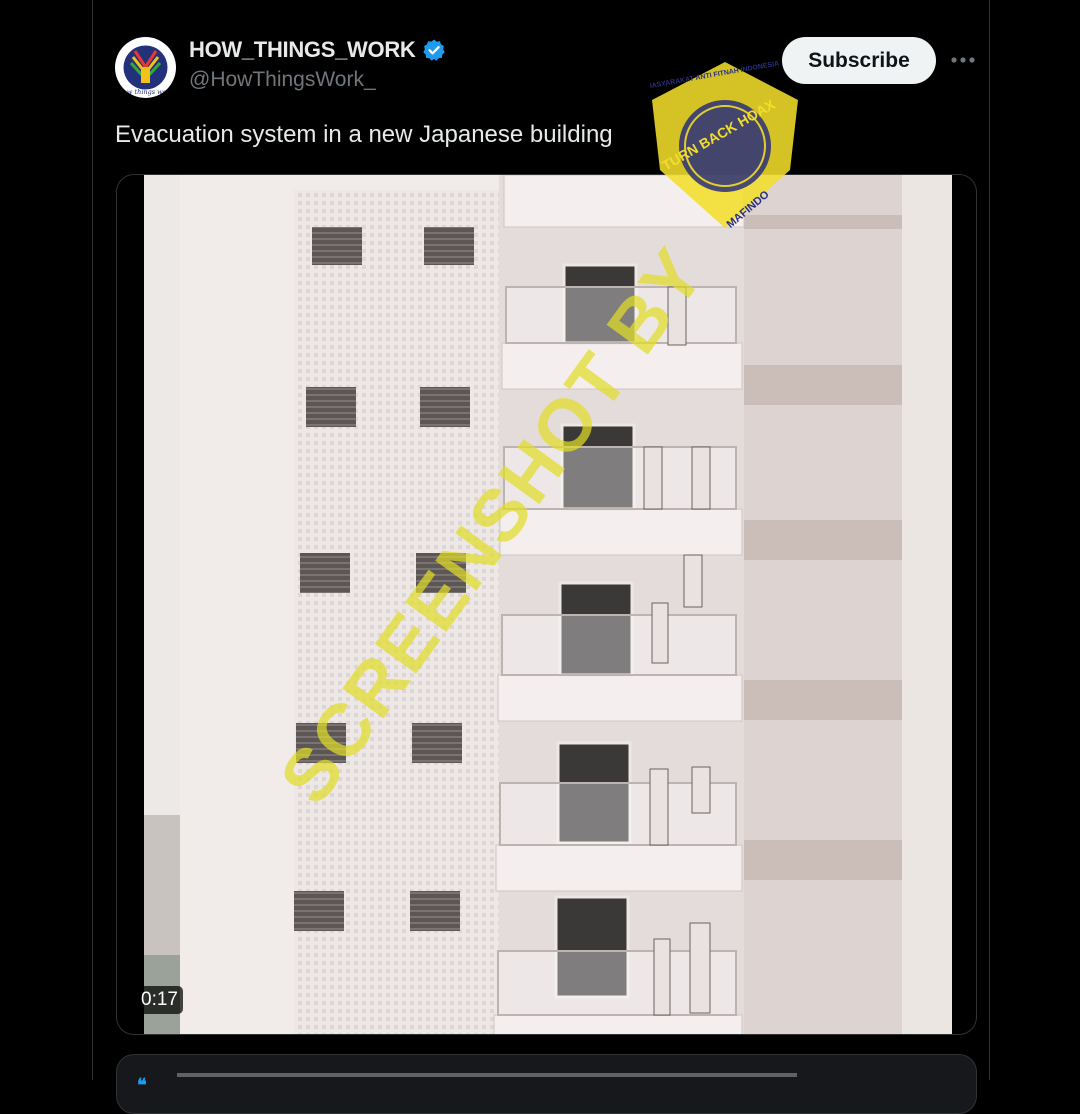 The height and width of the screenshot is (1114, 1080). What do you see at coordinates (487, 1078) in the screenshot?
I see `next-card-text-placeholder` at bounding box center [487, 1078].